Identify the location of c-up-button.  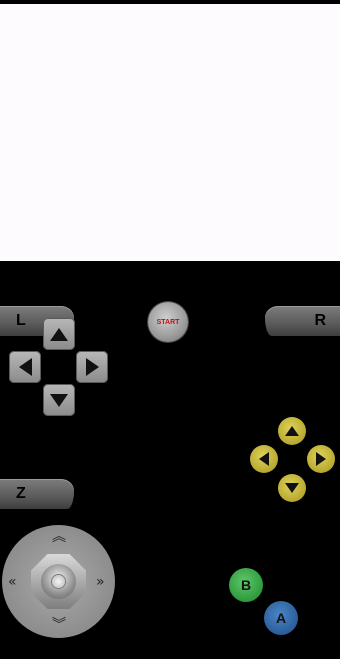
(292, 431).